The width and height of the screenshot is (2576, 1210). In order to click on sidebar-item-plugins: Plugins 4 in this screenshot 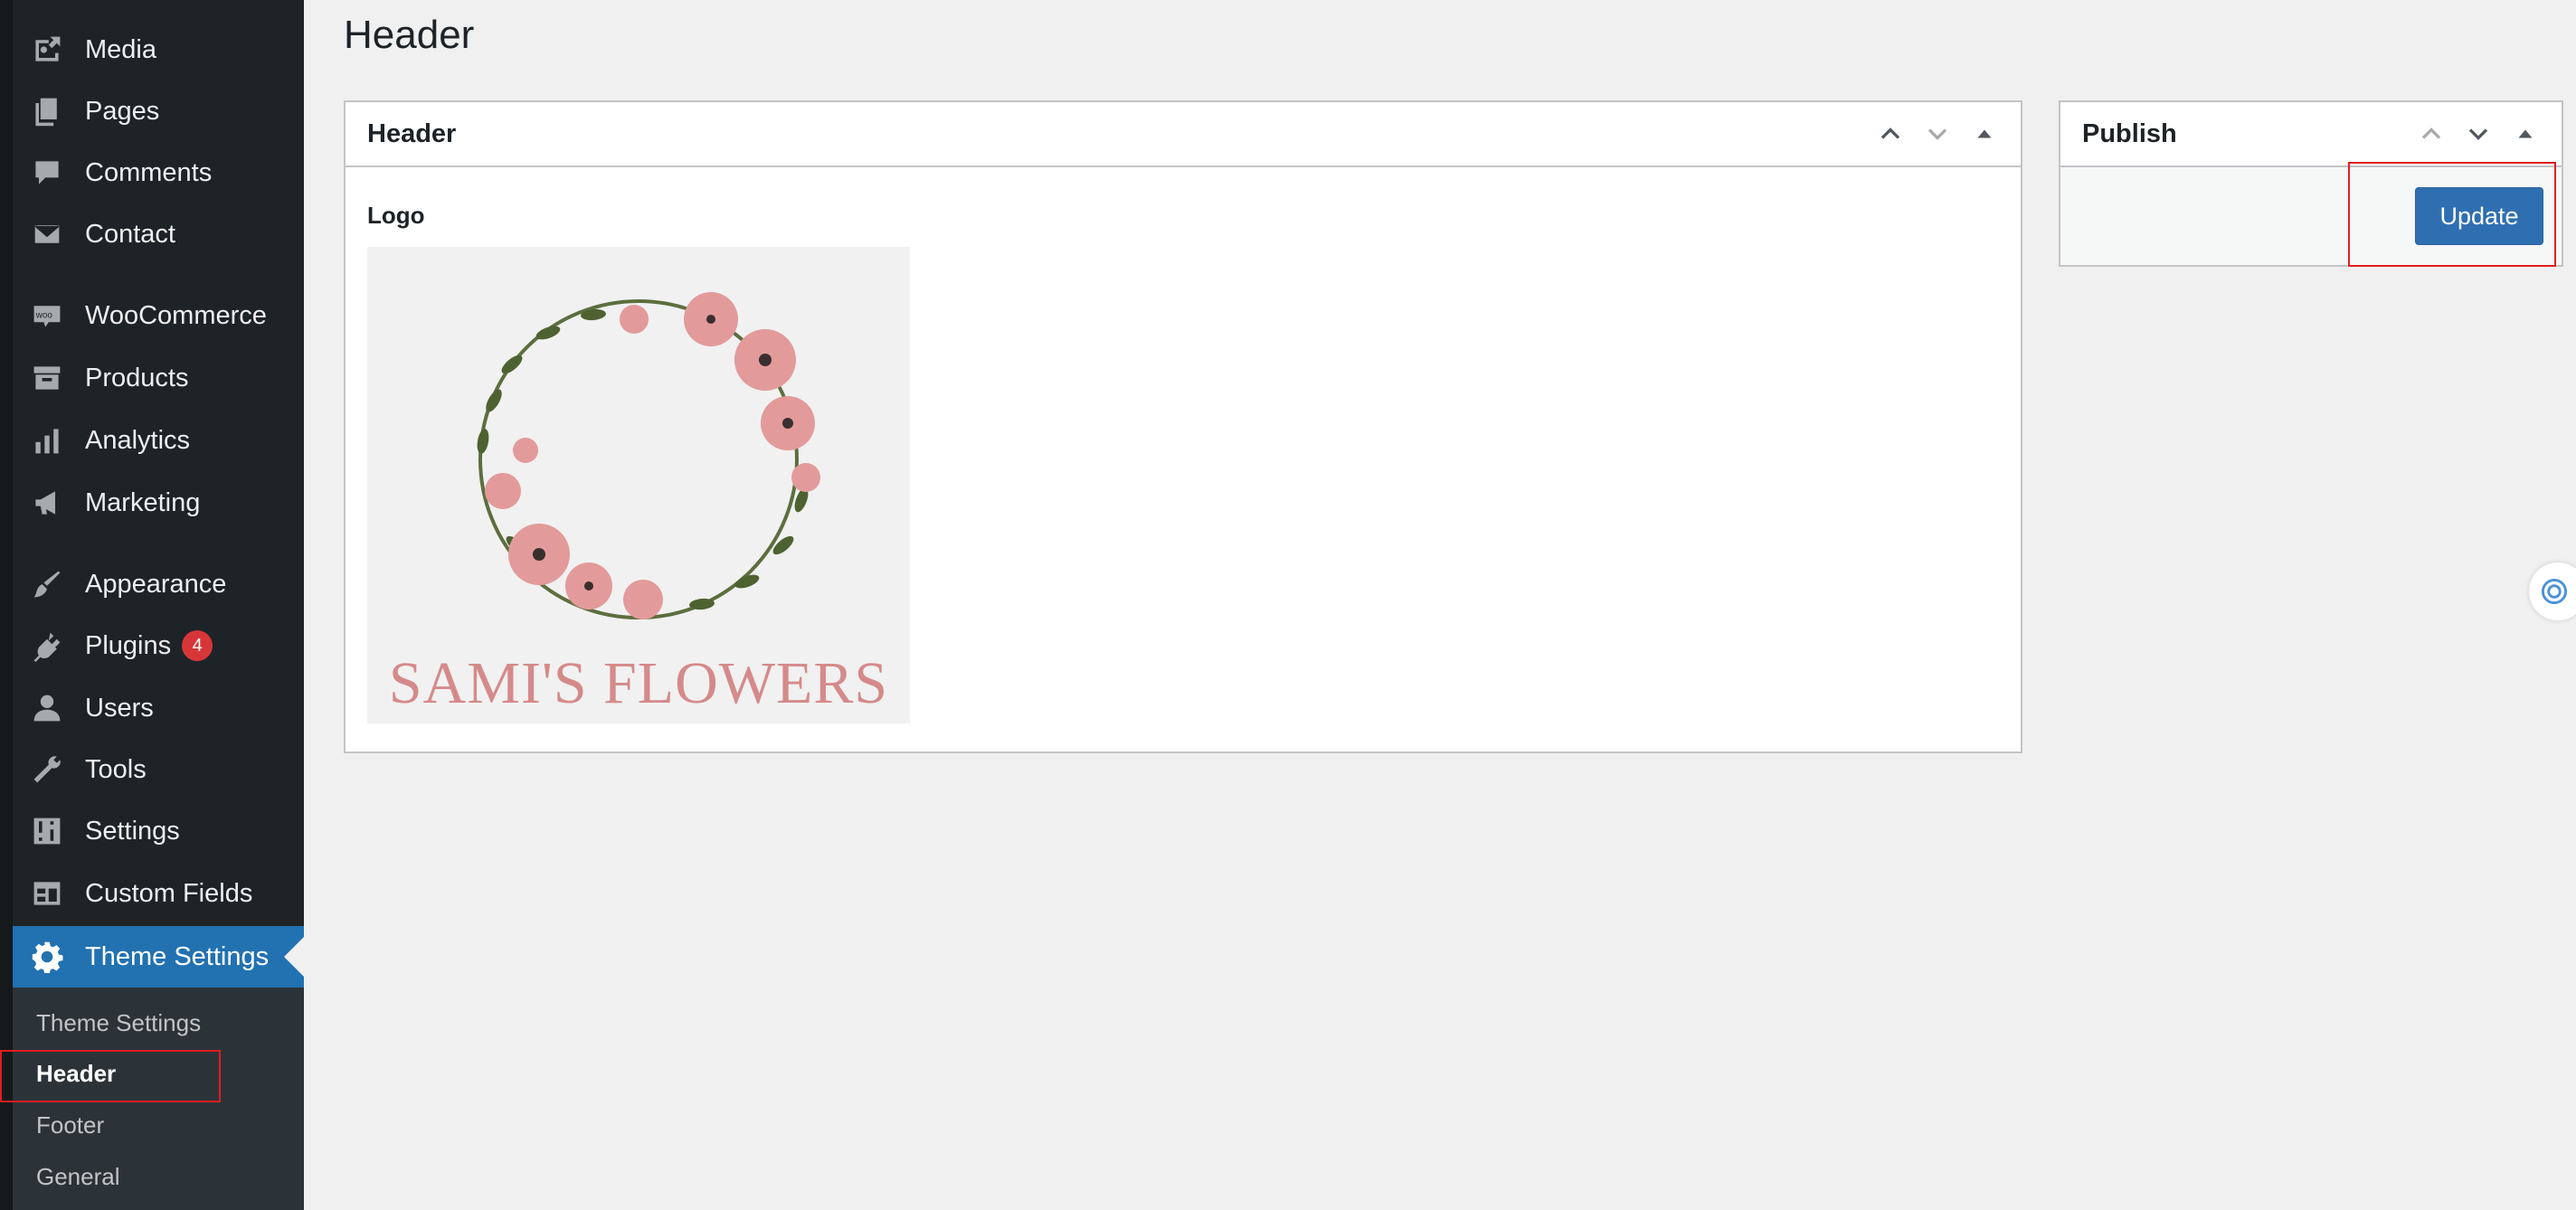, I will do `click(158, 646)`.